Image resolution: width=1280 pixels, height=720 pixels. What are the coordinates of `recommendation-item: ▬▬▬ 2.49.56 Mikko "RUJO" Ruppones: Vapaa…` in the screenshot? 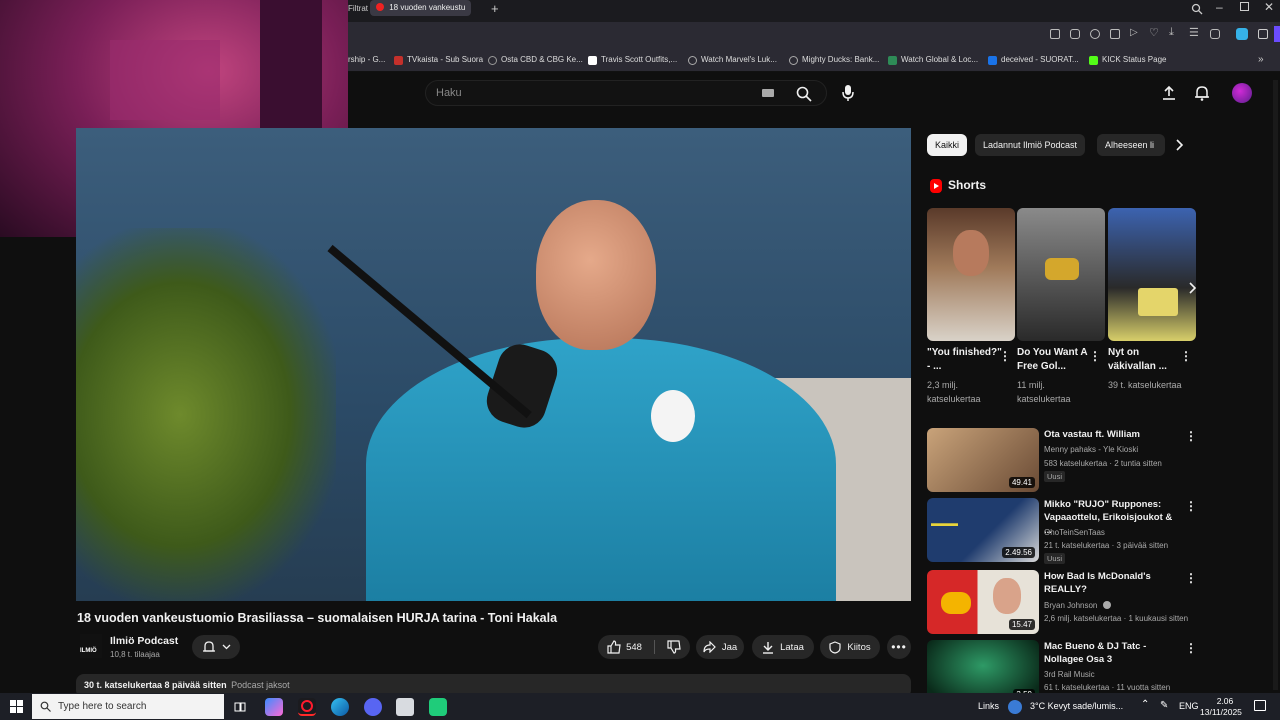 It's located at (1062, 531).